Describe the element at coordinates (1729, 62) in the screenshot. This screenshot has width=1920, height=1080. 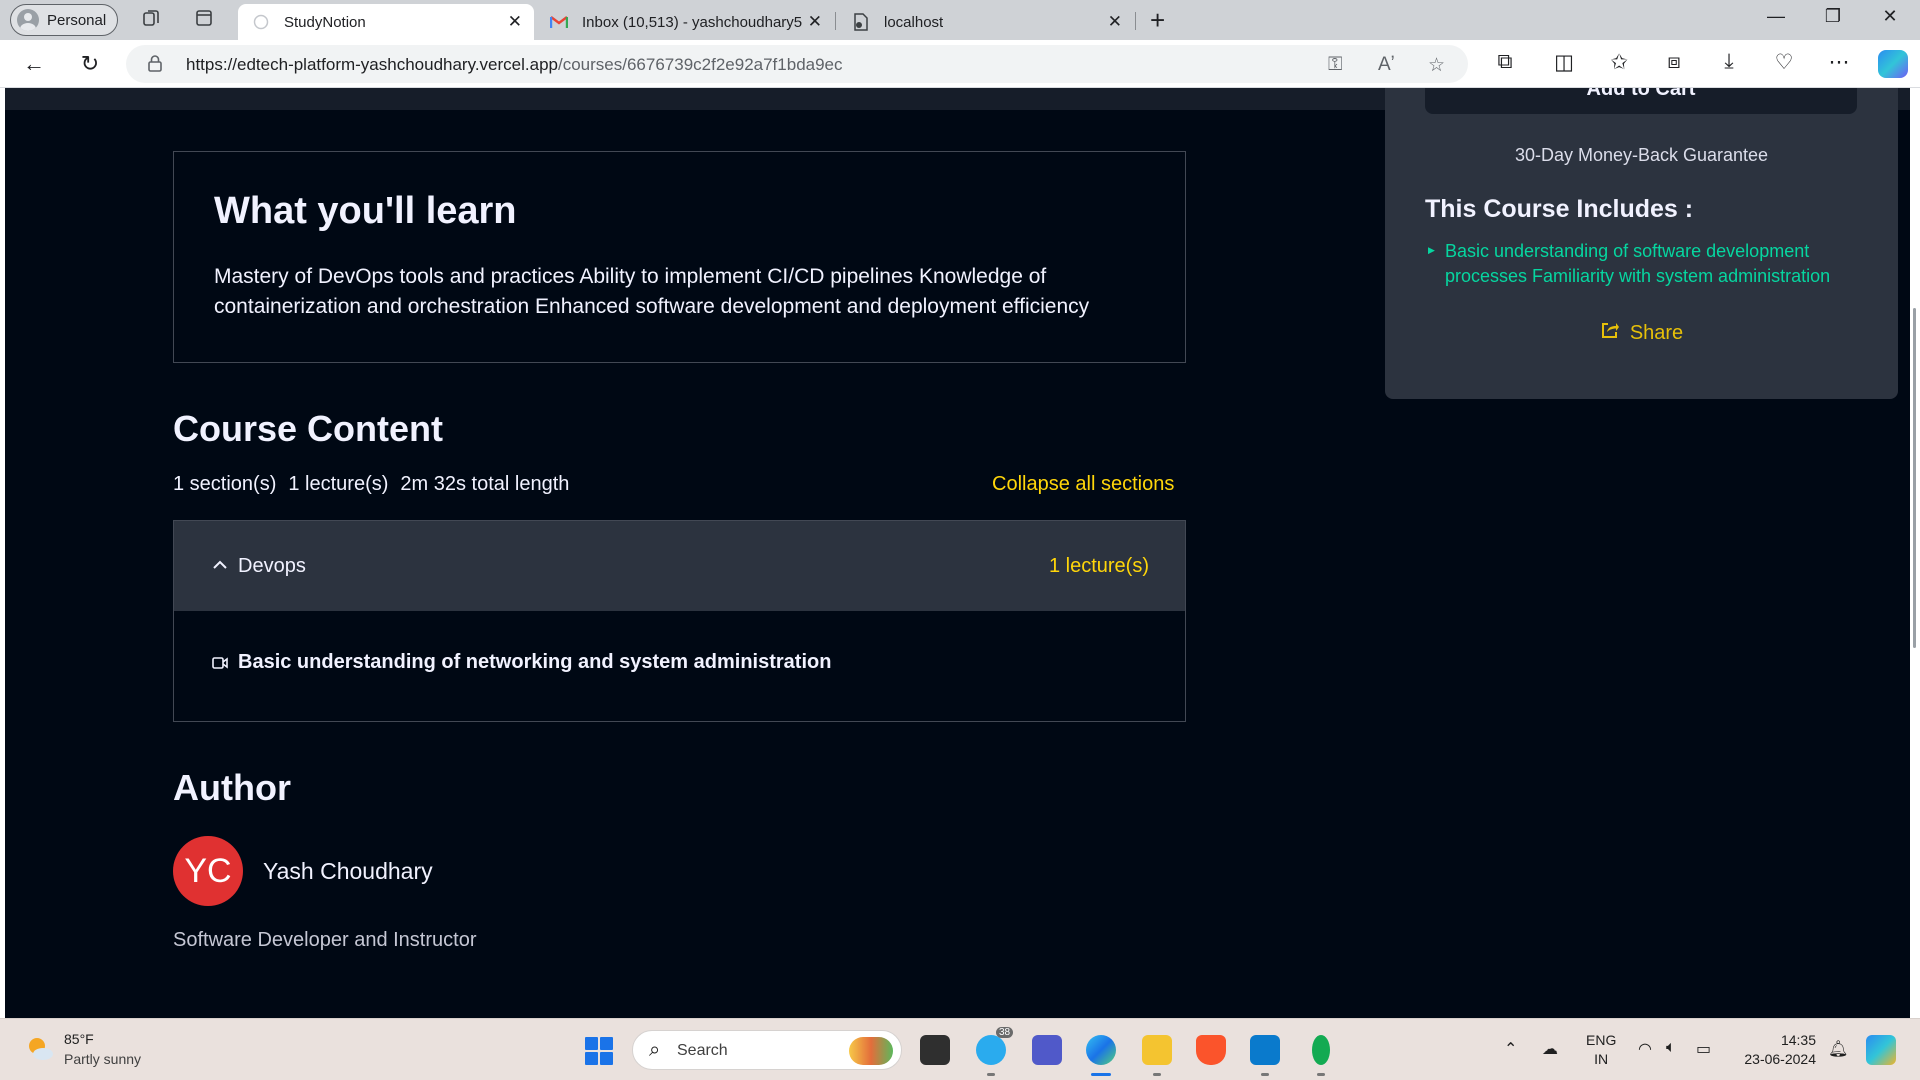
I see `download-icon: ⤓` at that location.